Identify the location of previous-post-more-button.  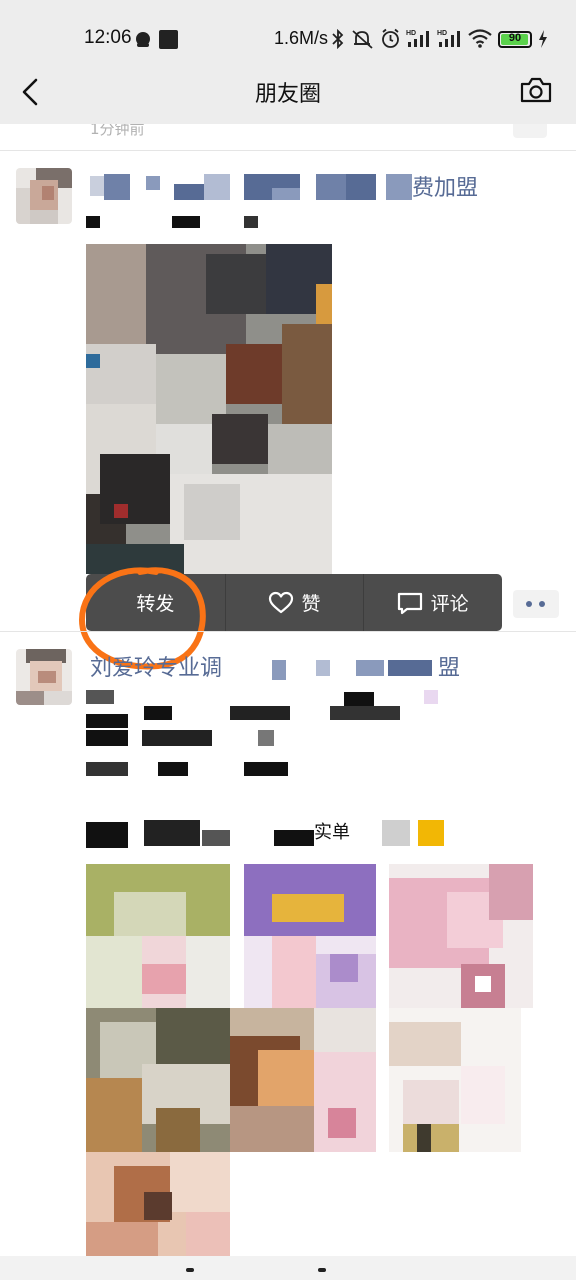
(530, 131).